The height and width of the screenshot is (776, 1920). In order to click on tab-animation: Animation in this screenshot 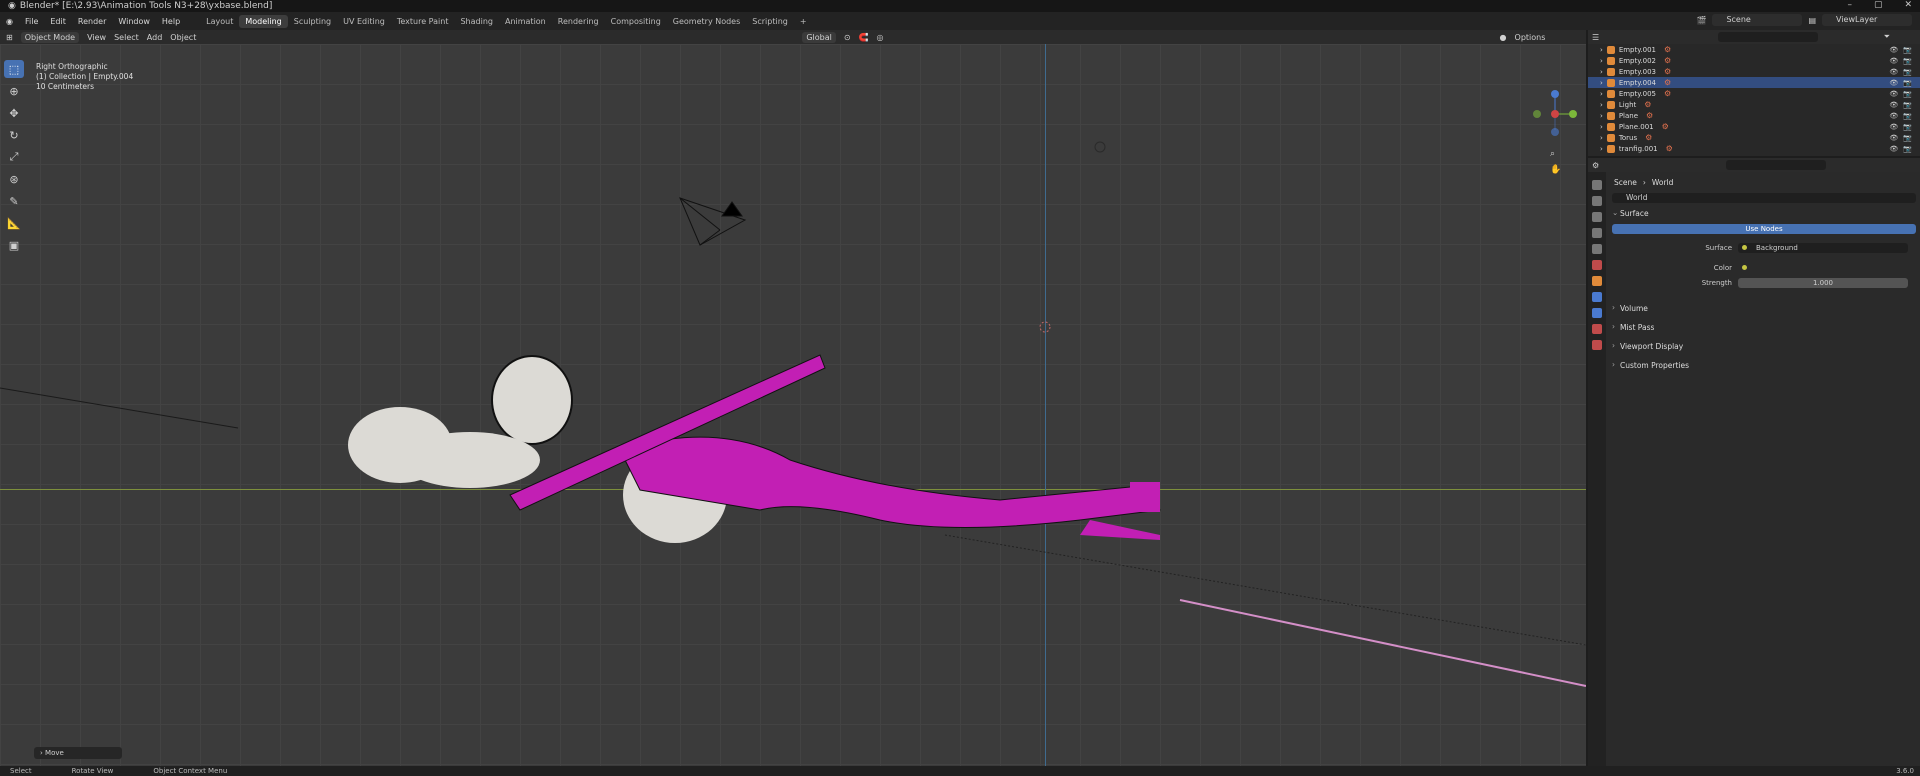, I will do `click(525, 21)`.